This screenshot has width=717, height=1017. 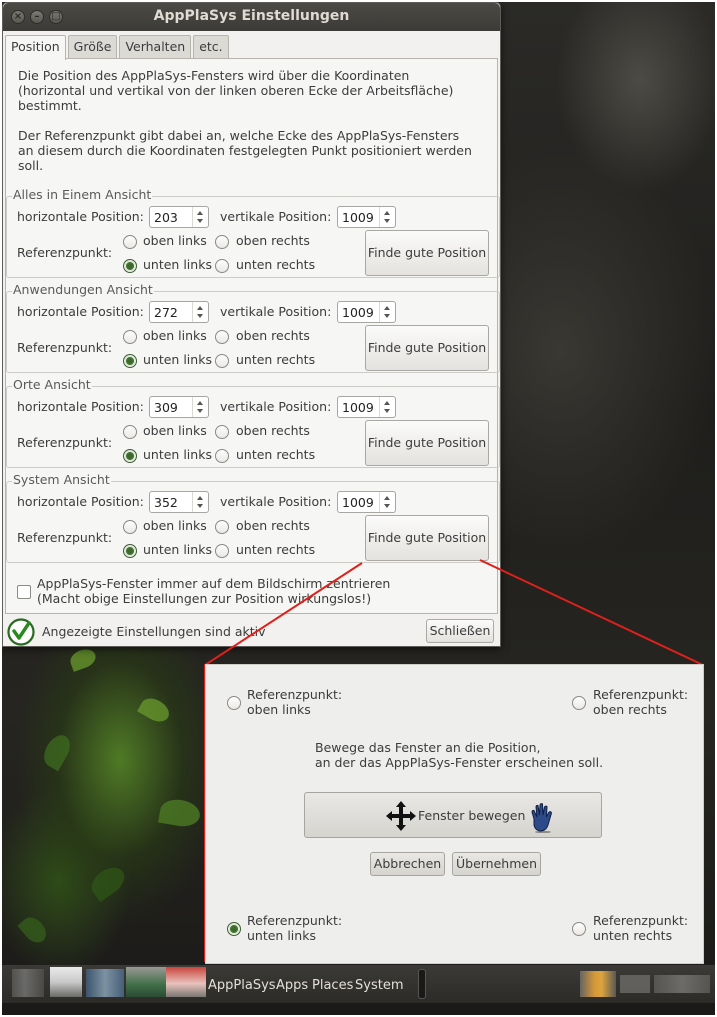 What do you see at coordinates (633, 935) in the screenshot?
I see `corner-label-bottom-right: unten rechts` at bounding box center [633, 935].